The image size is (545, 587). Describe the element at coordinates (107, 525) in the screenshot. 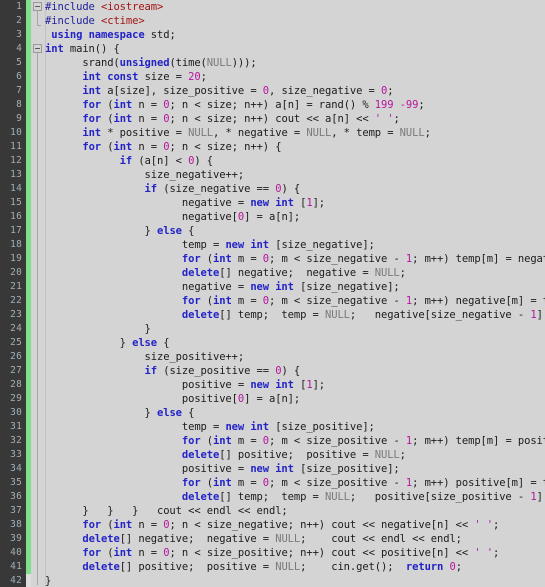

I see `code-token: (` at that location.